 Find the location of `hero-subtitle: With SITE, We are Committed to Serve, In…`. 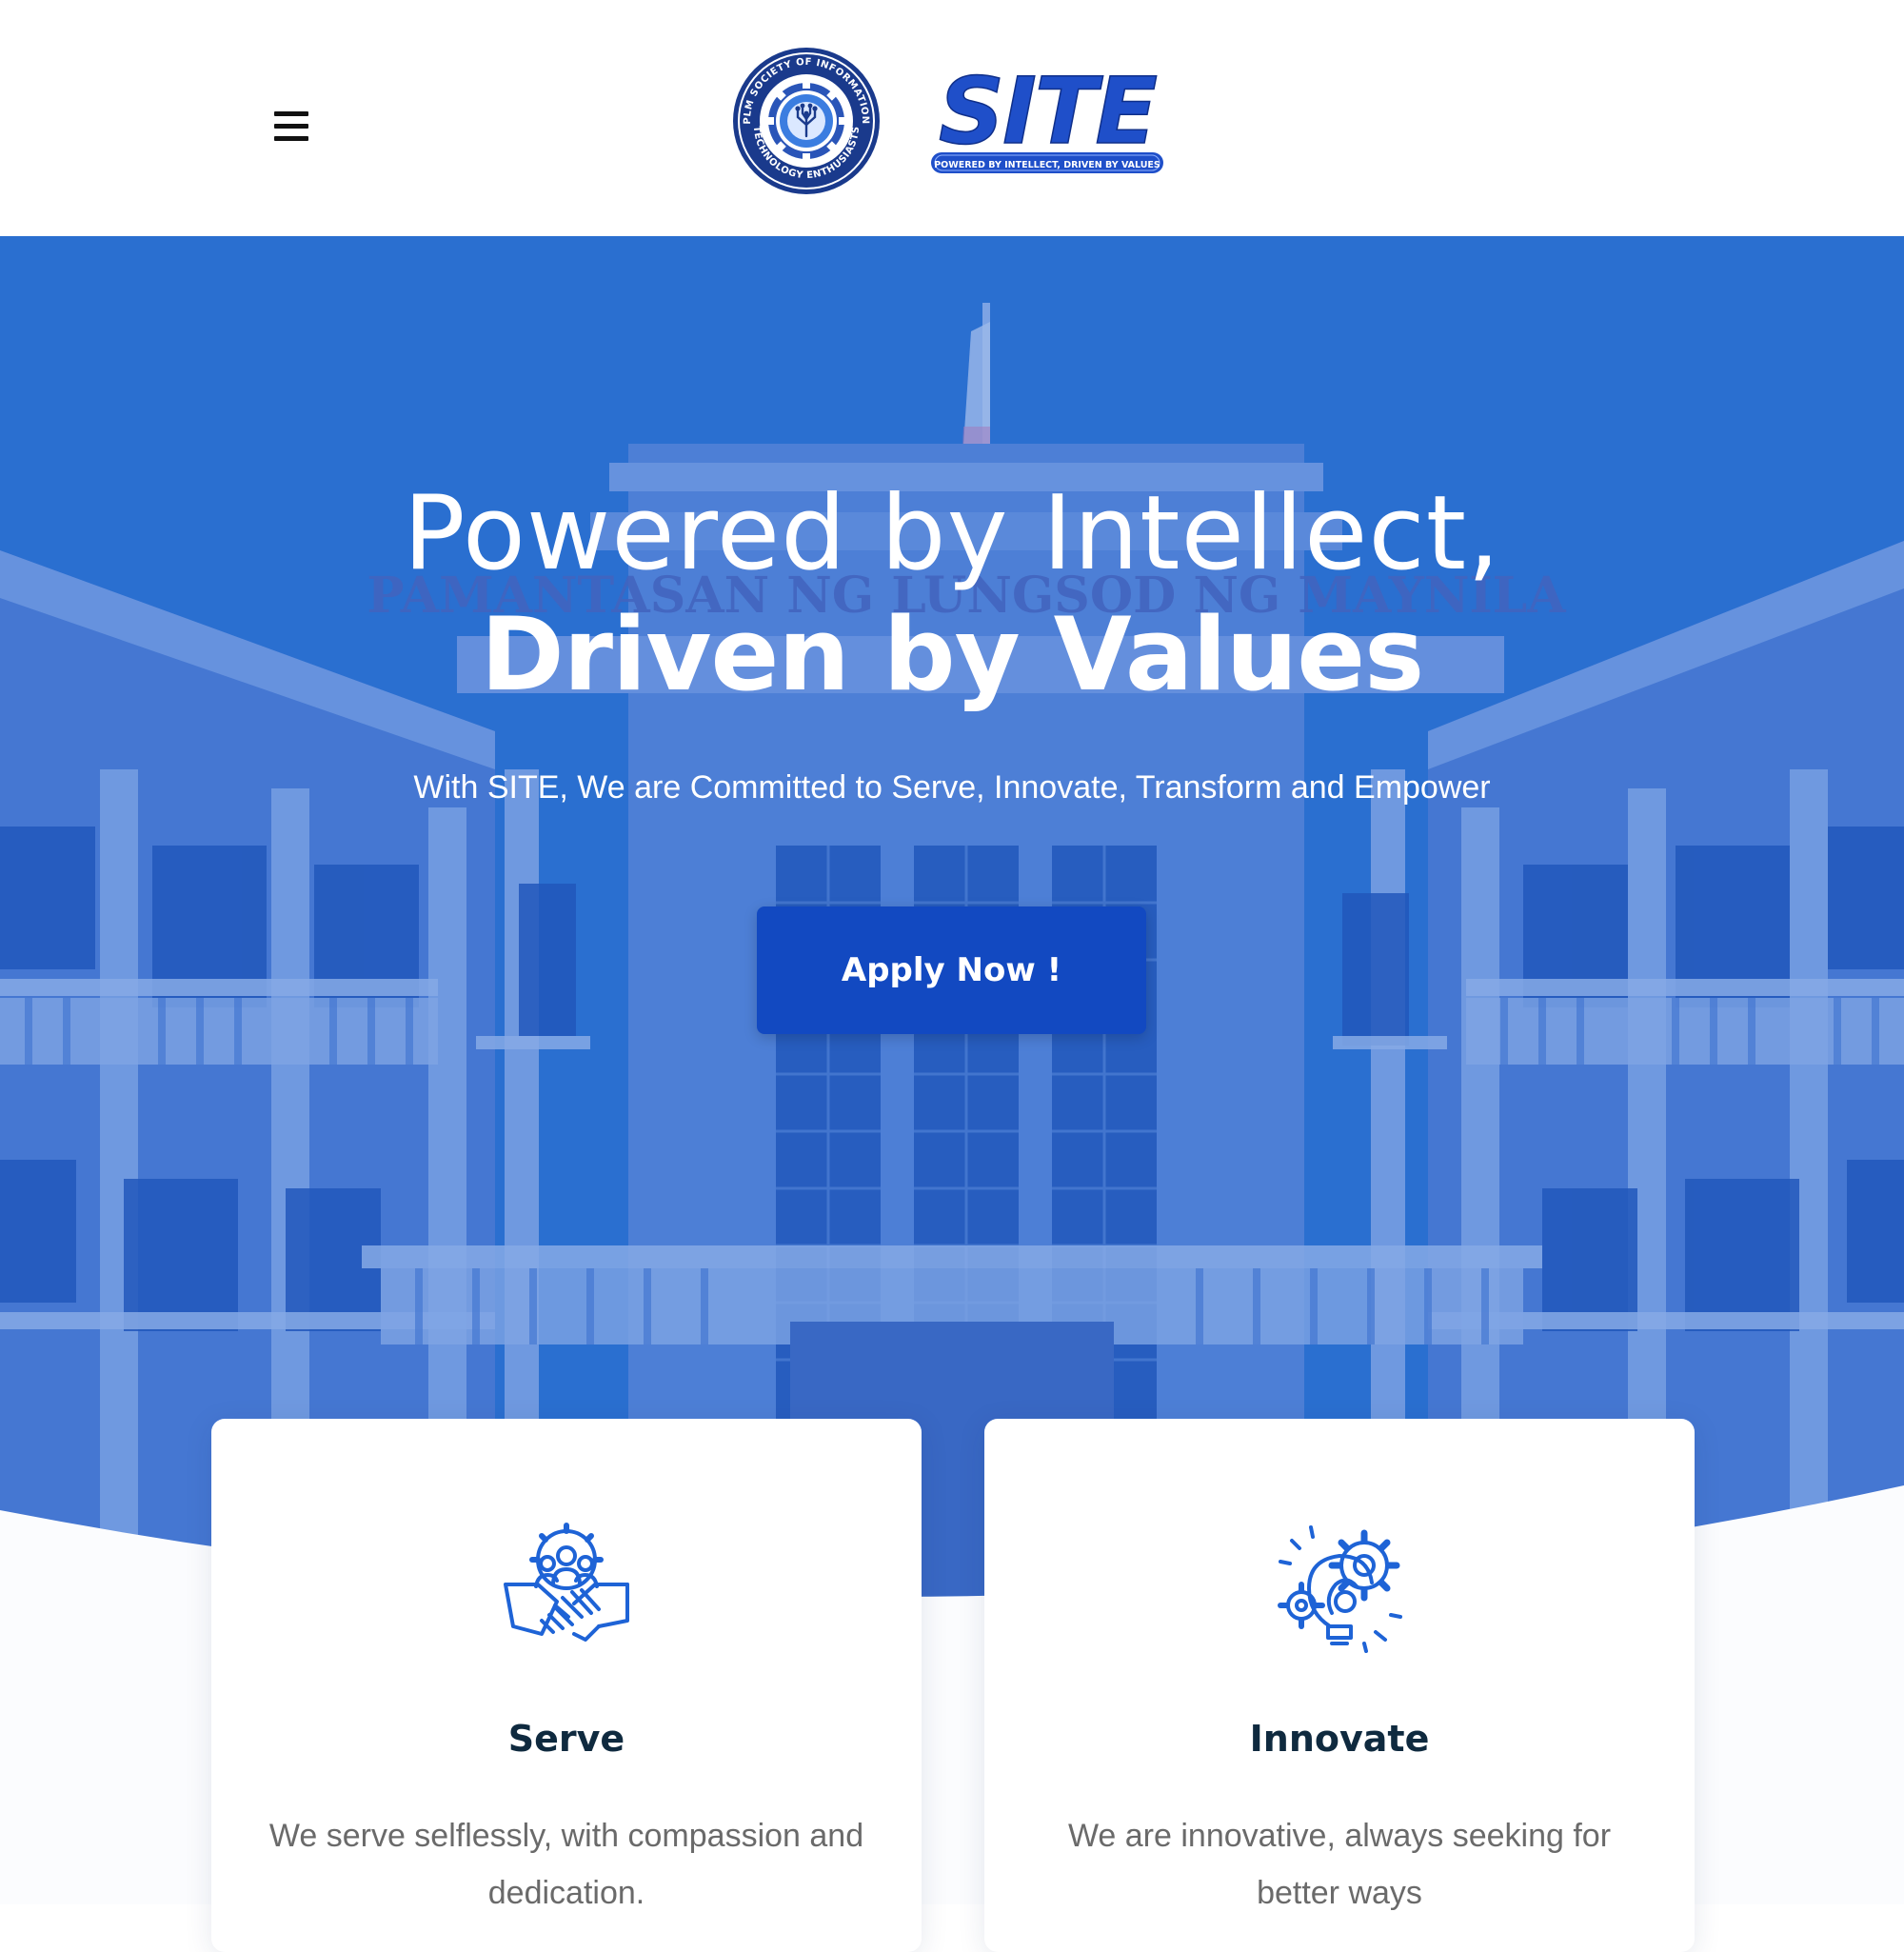

hero-subtitle: With SITE, We are Committed to Serve, In… is located at coordinates (952, 787).